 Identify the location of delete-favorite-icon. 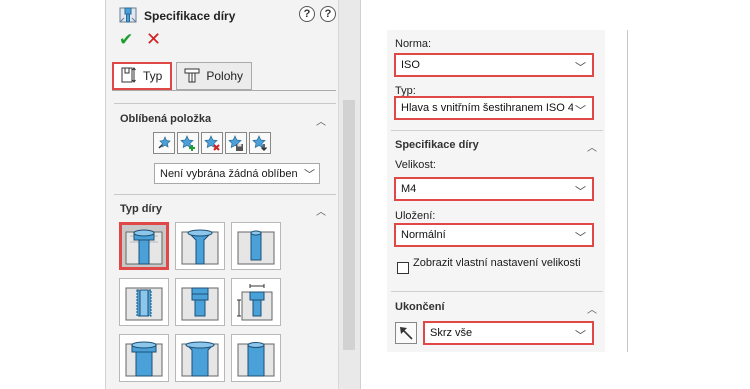
(212, 143).